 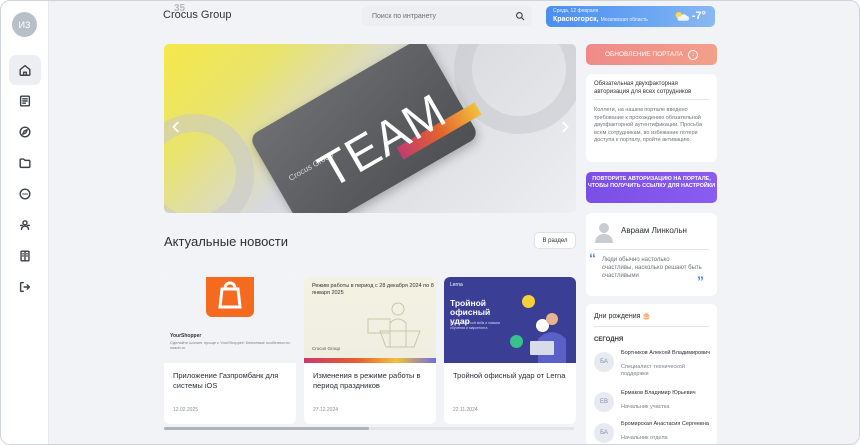 I want to click on sidebar-item-logout, so click(x=25, y=287).